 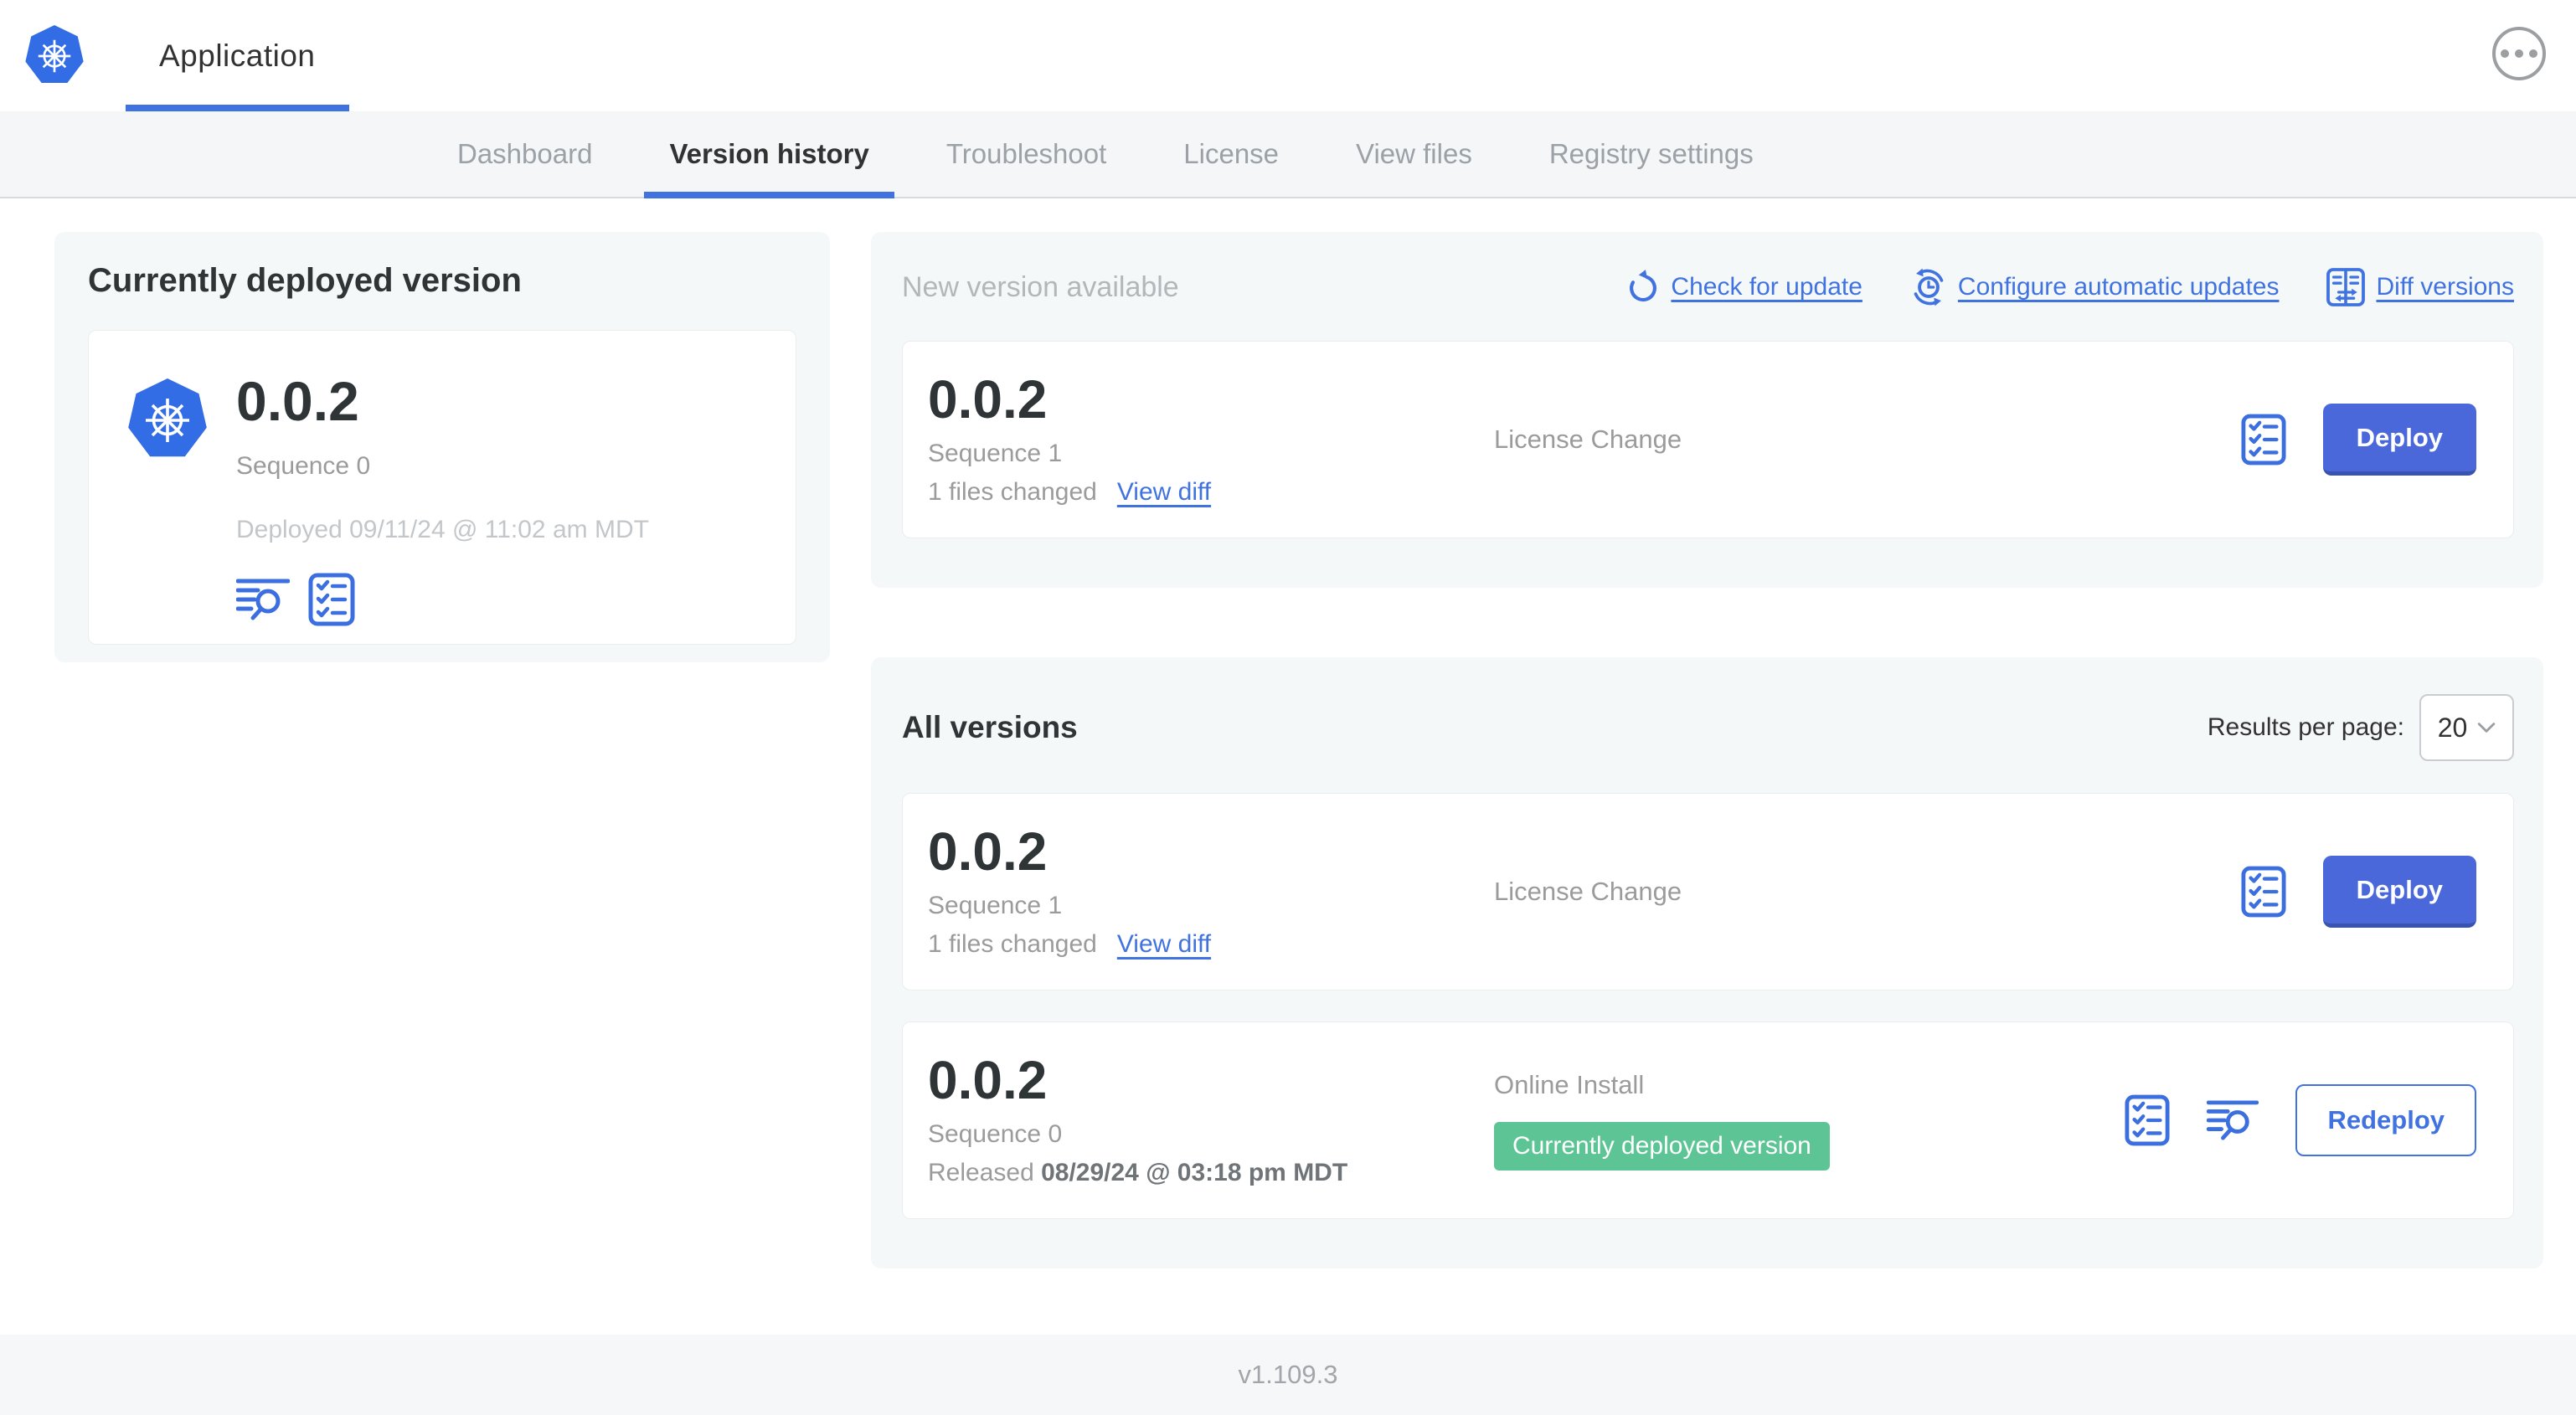 What do you see at coordinates (2346, 287) in the screenshot?
I see `diff-icon` at bounding box center [2346, 287].